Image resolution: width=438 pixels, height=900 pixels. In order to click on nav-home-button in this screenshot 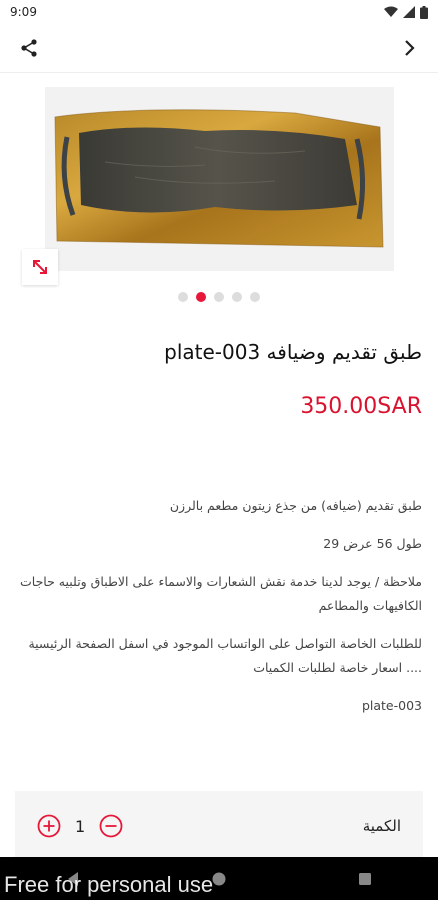, I will do `click(219, 879)`.